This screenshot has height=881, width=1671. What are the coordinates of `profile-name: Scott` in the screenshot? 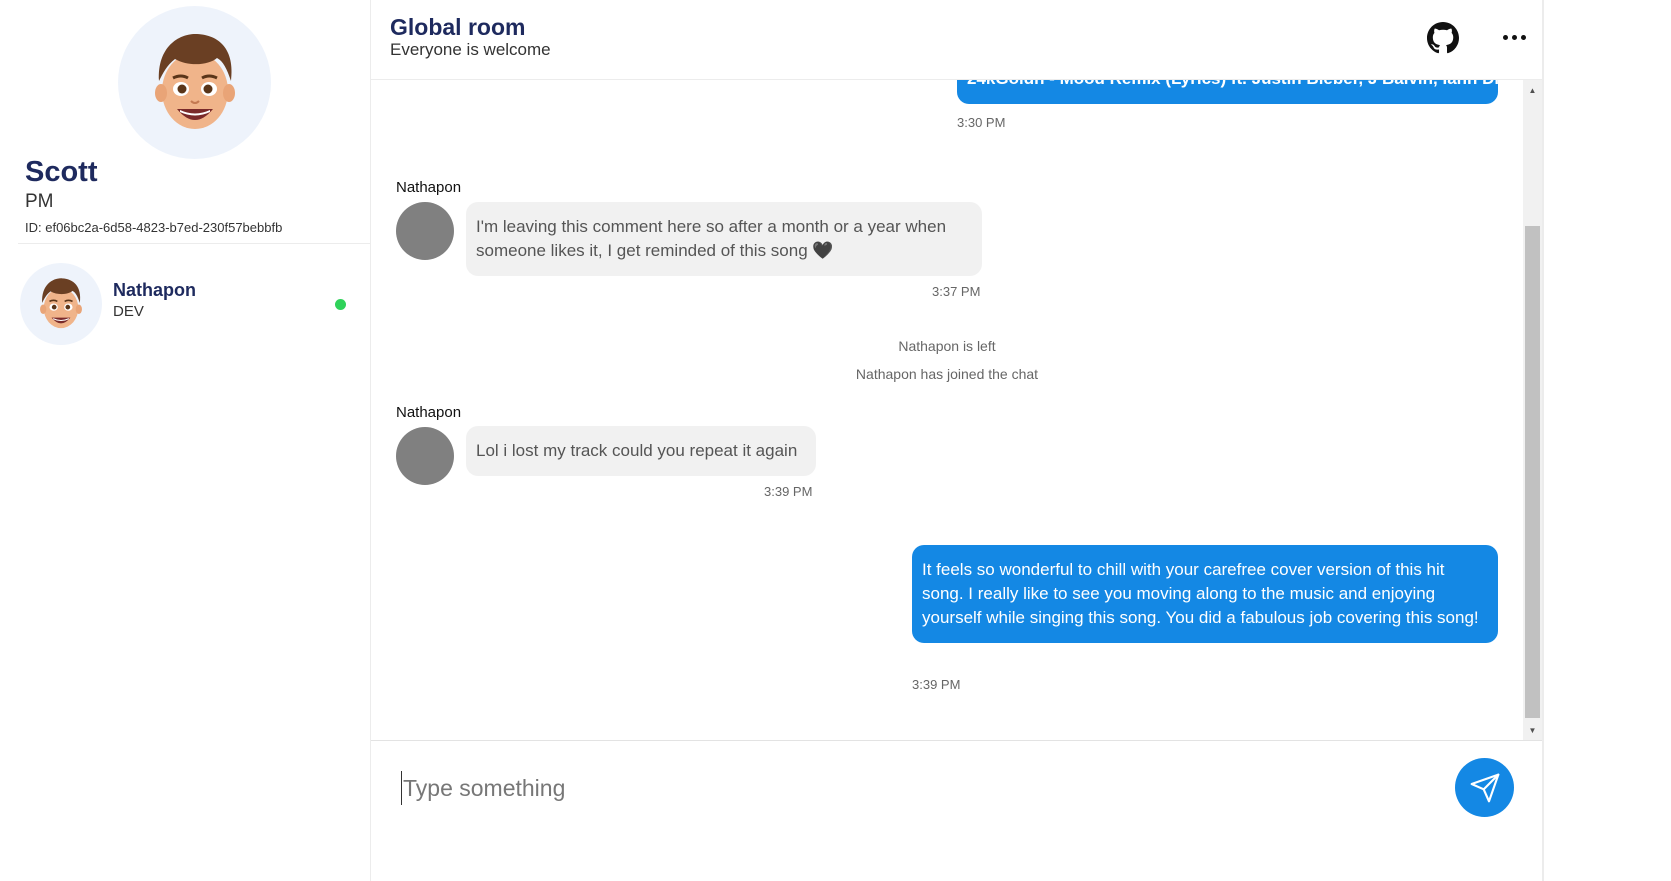 It's located at (61, 172).